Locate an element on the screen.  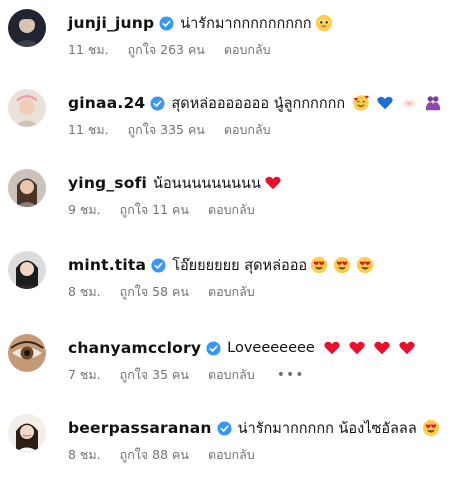
hugging-people-emoji-icon is located at coordinates (433, 103).